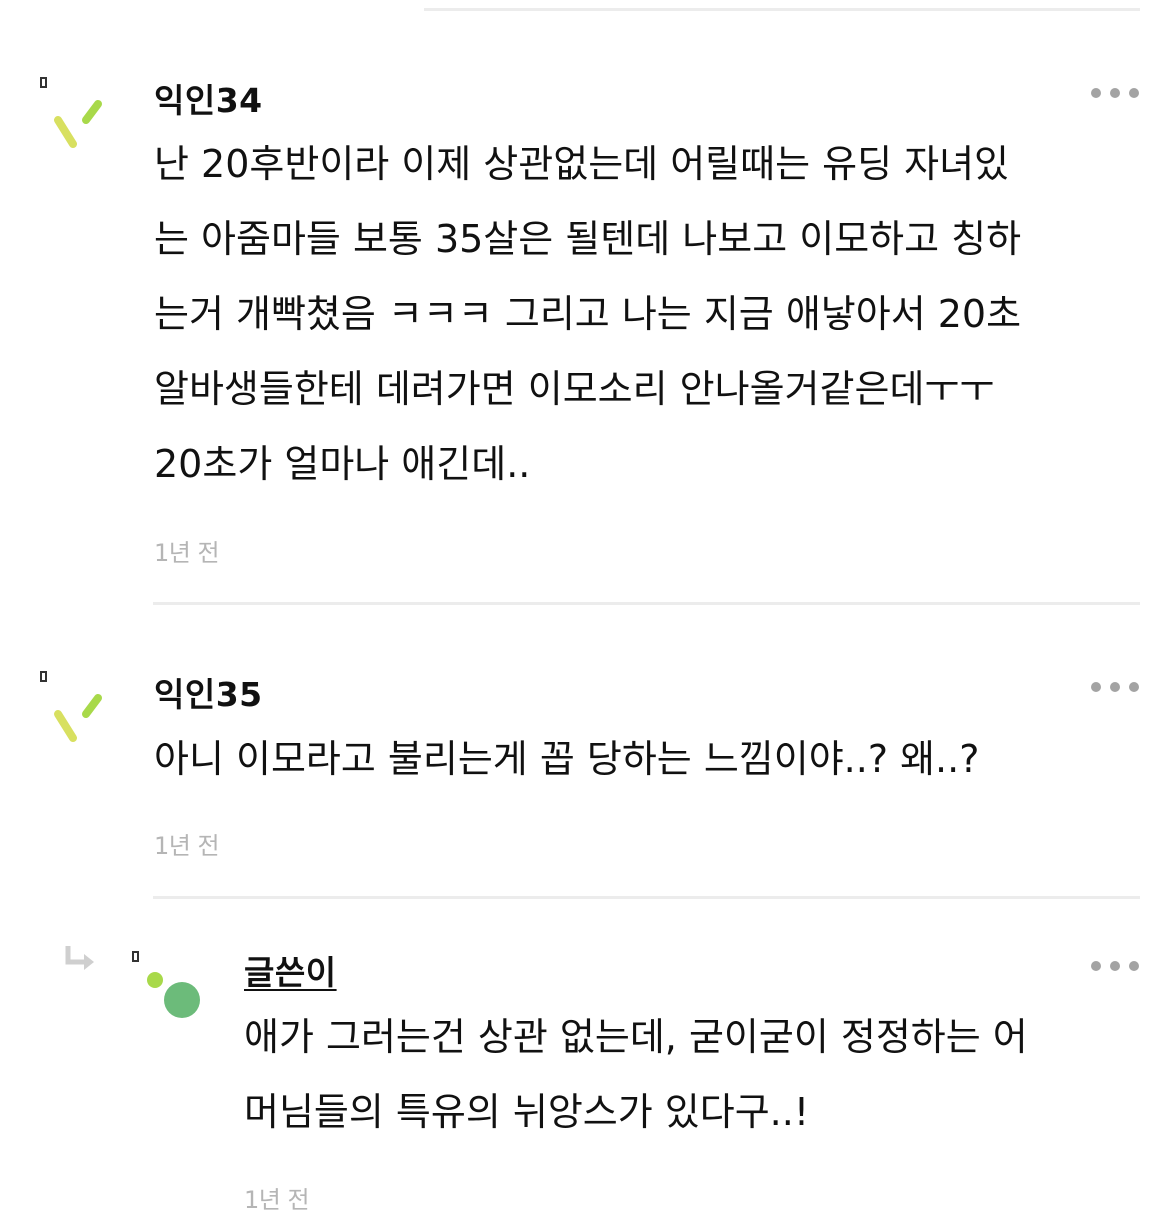 The width and height of the screenshot is (1170, 1220). I want to click on comment-line: 는 아줌마들 보통 35살은 될텐데 나보고 이모하고 칭하, so click(588, 239).